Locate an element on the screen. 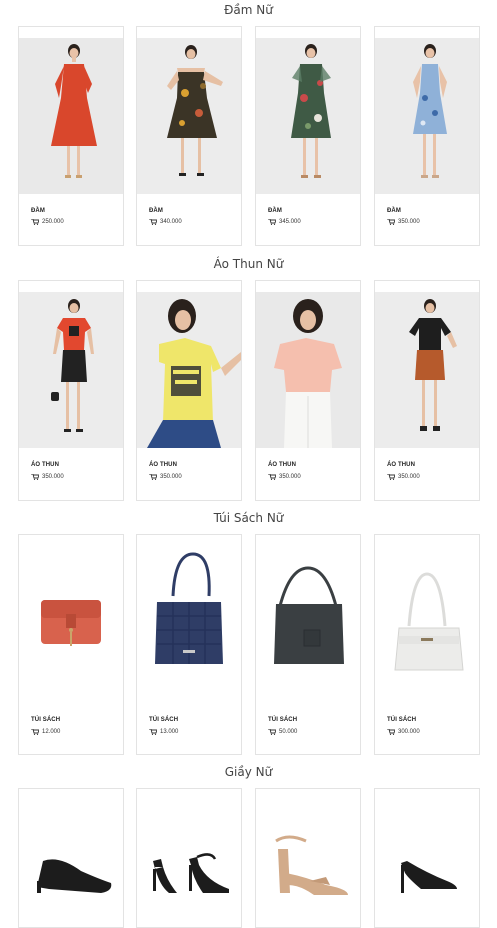 This screenshot has height=928, width=497. product-card: ĐẦM 350.000 is located at coordinates (427, 136).